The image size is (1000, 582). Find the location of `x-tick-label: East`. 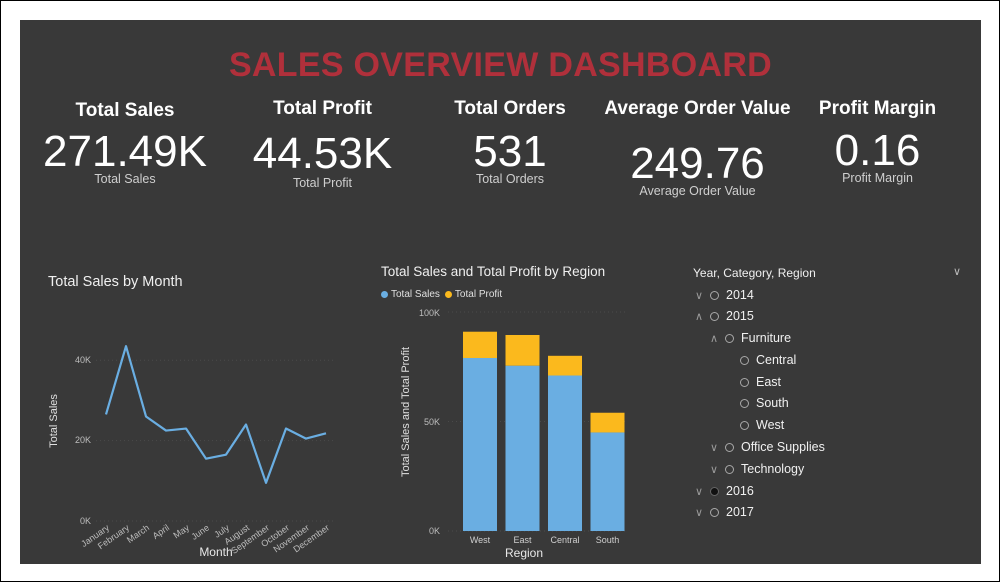

x-tick-label: East is located at coordinates (522, 540).